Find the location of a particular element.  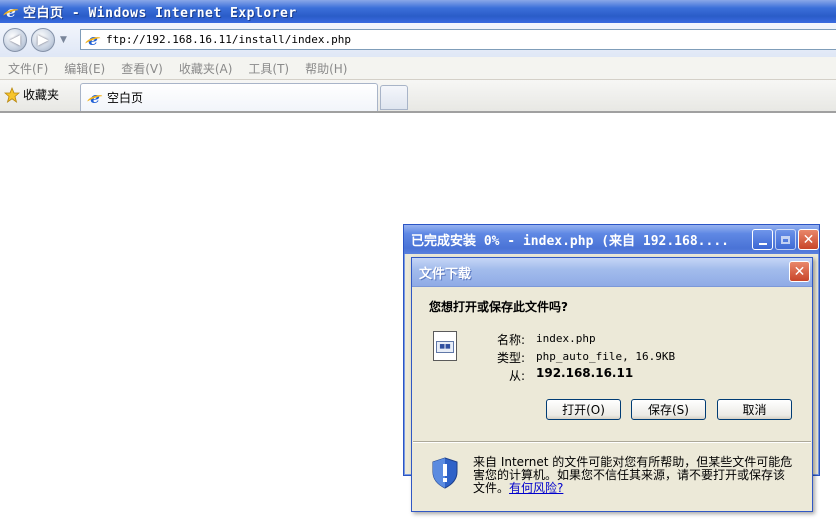

menu-help: 帮助(H) is located at coordinates (326, 68).